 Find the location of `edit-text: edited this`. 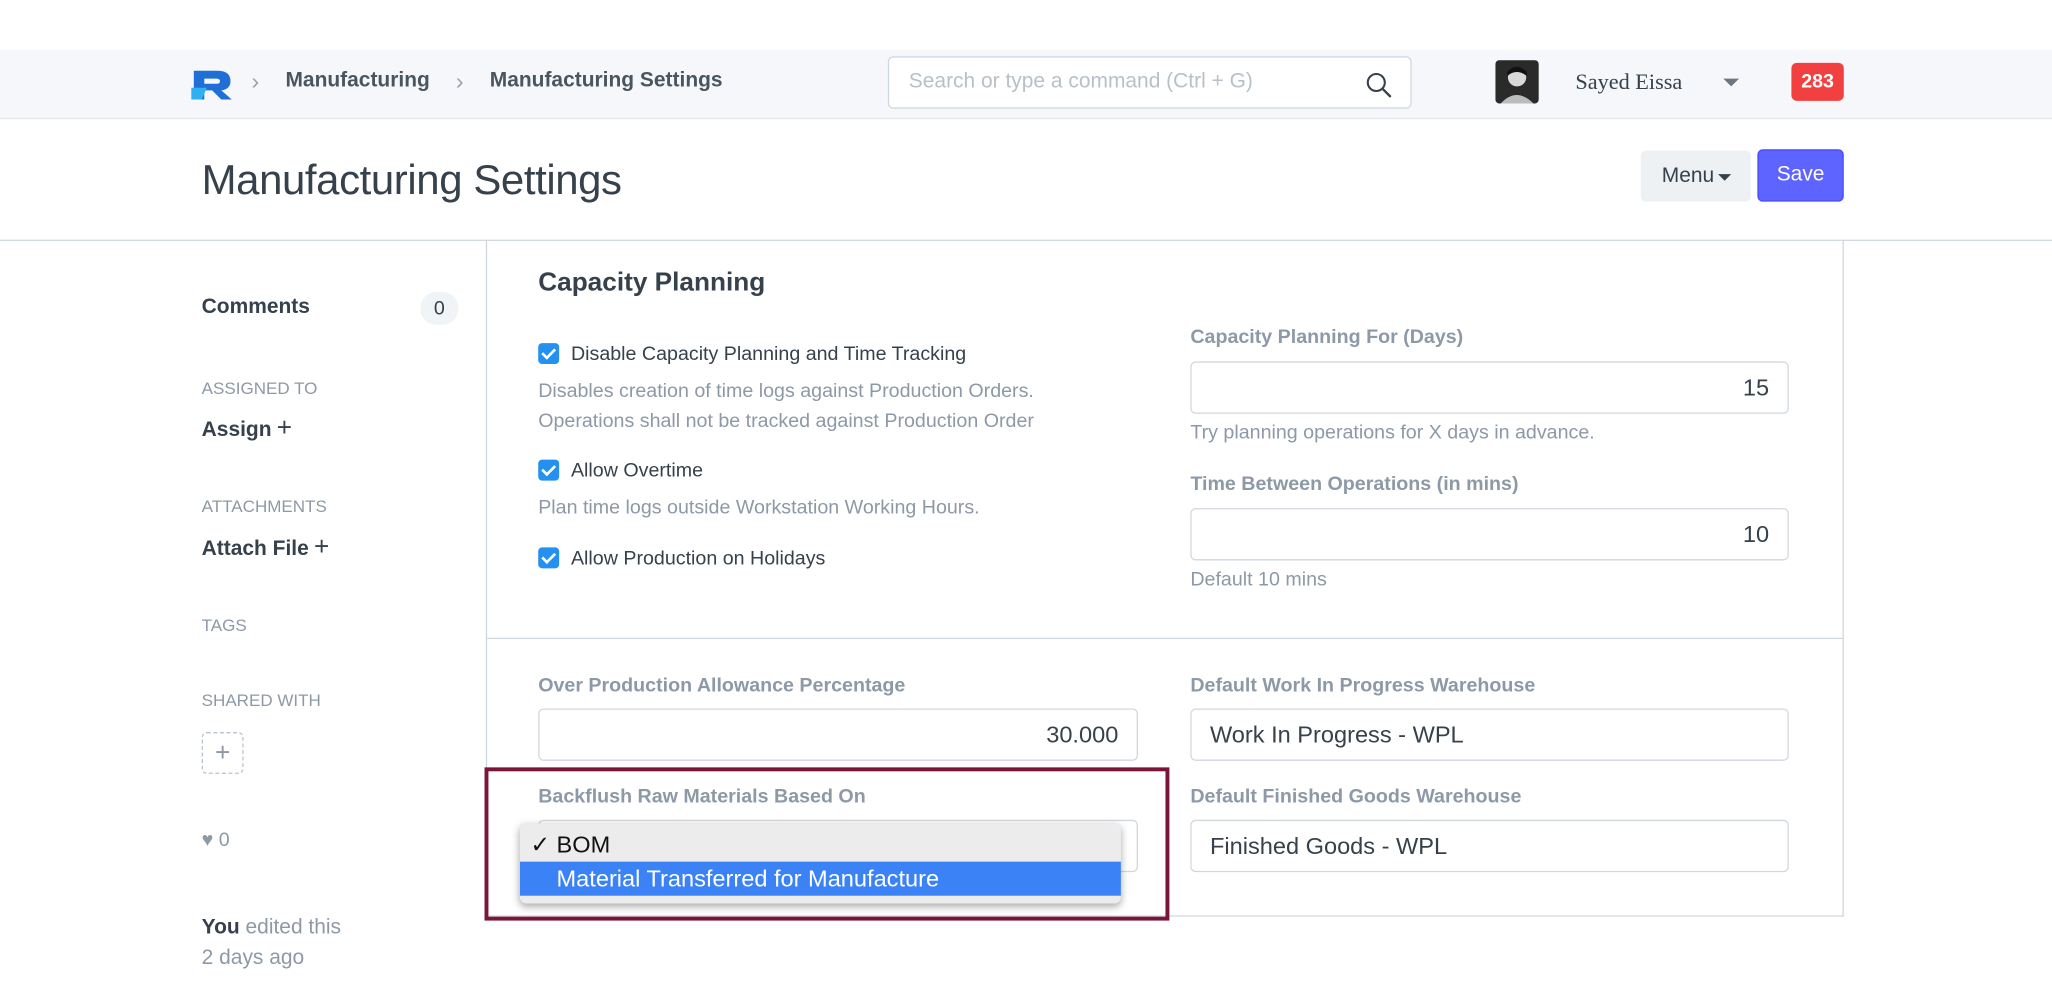

edit-text: edited this is located at coordinates (293, 927).